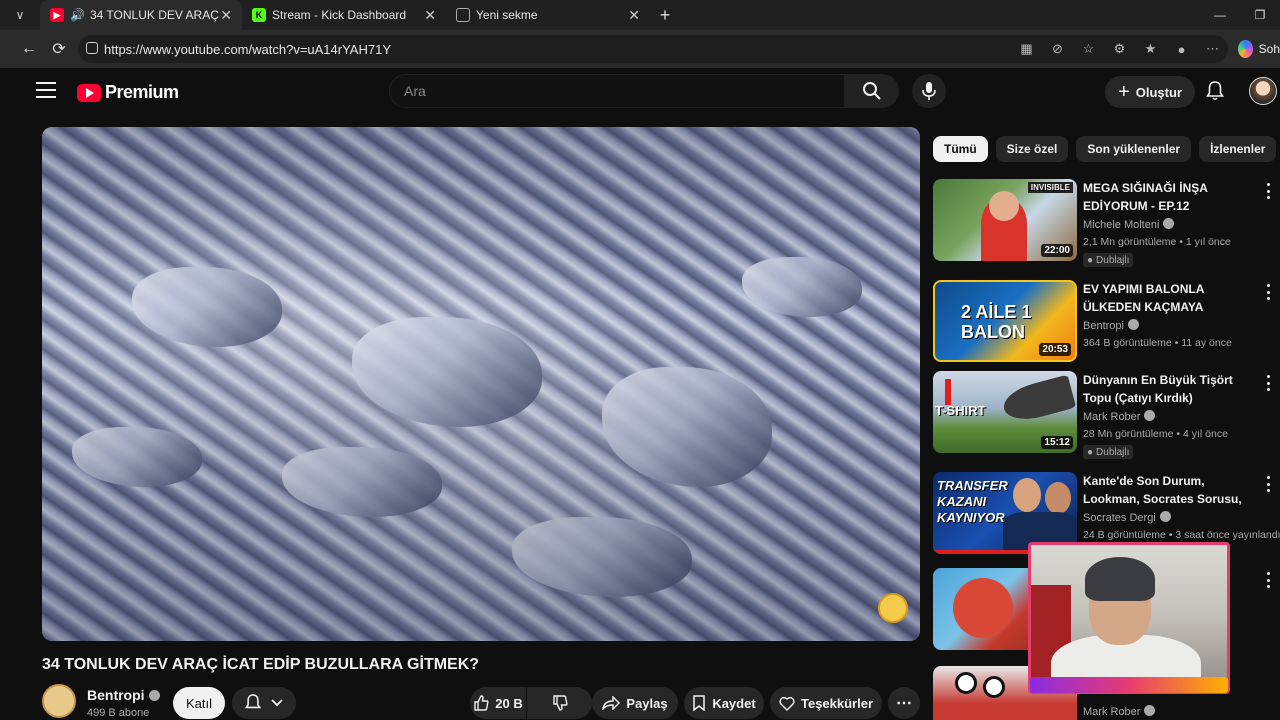 This screenshot has width=1280, height=720. I want to click on thanks-label: Teşekkürler, so click(837, 703).